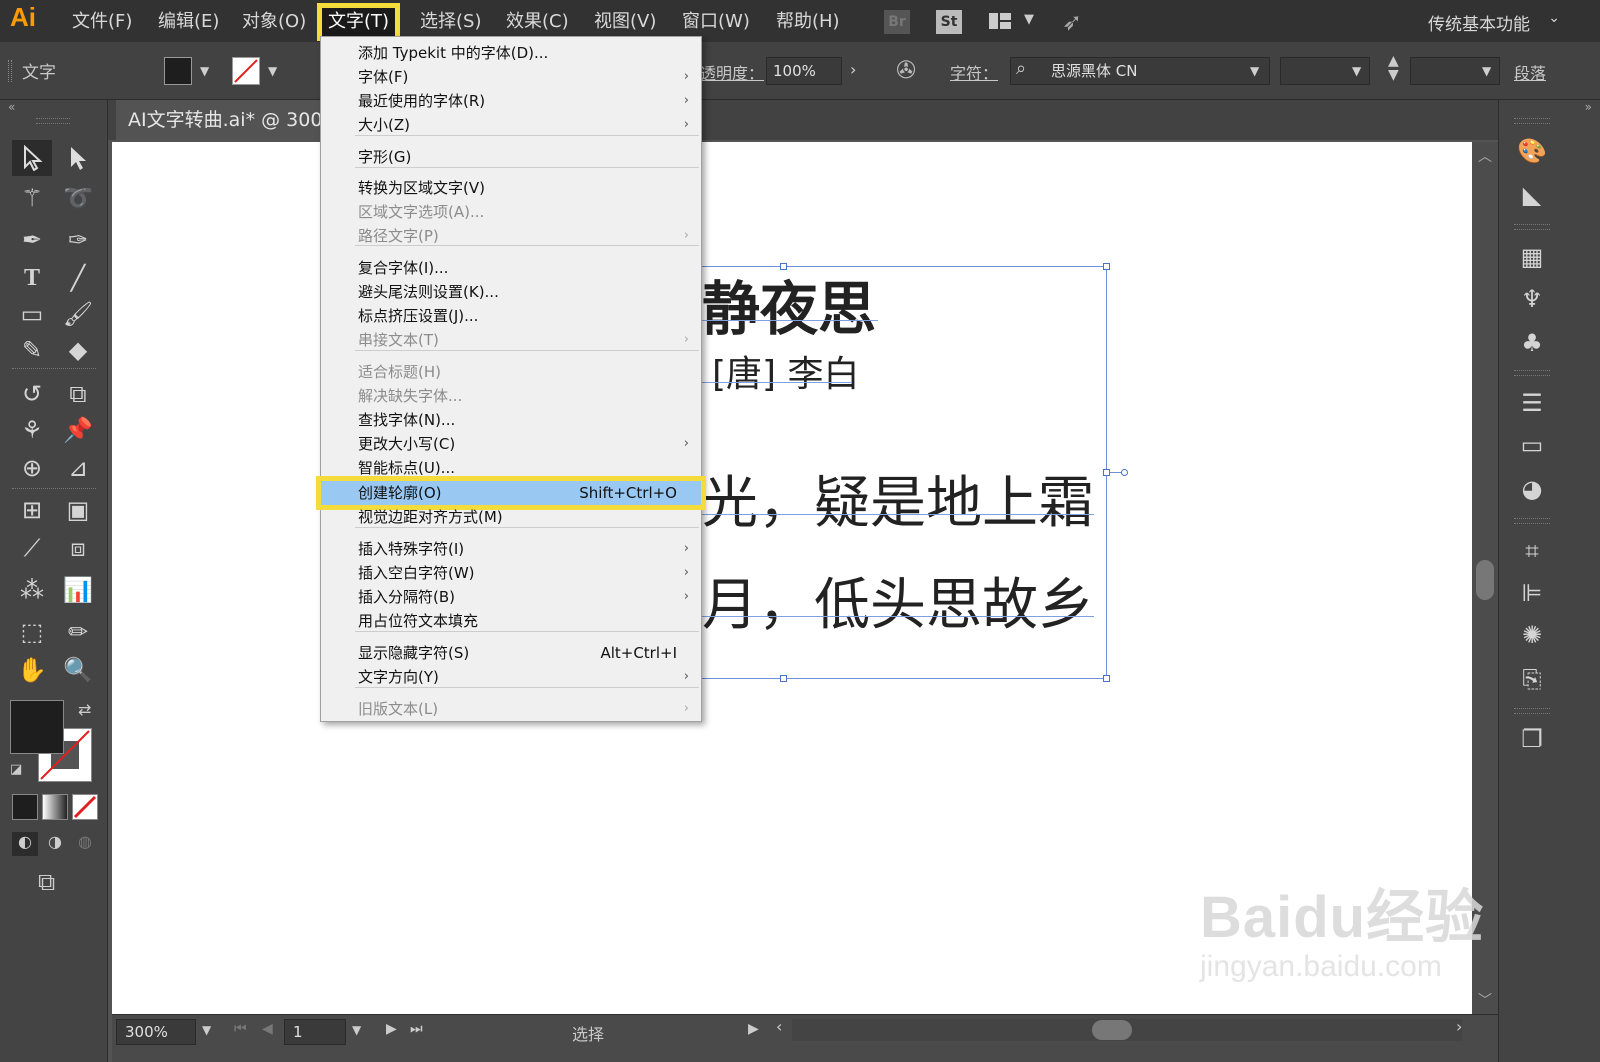 The image size is (1600, 1062). I want to click on fill-dropdown-icon: ▼, so click(204, 71).